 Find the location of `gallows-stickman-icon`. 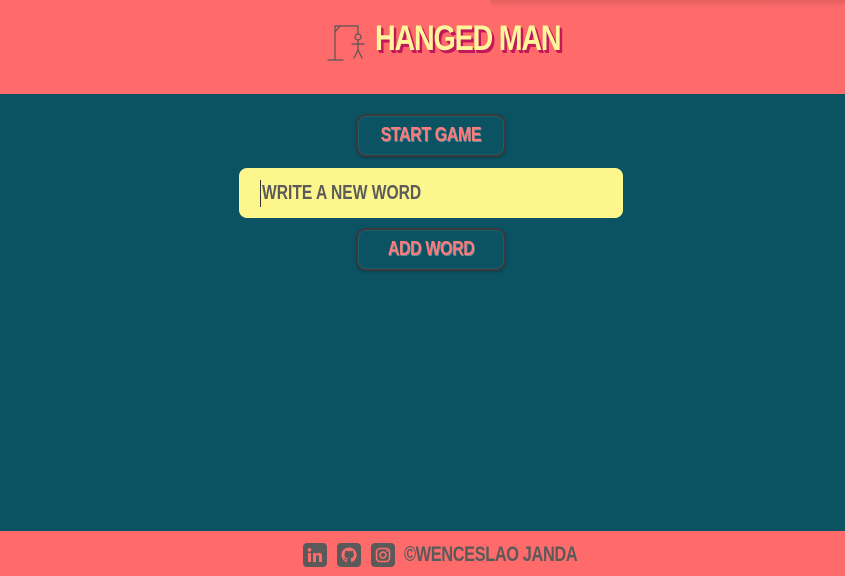

gallows-stickman-icon is located at coordinates (346, 43).